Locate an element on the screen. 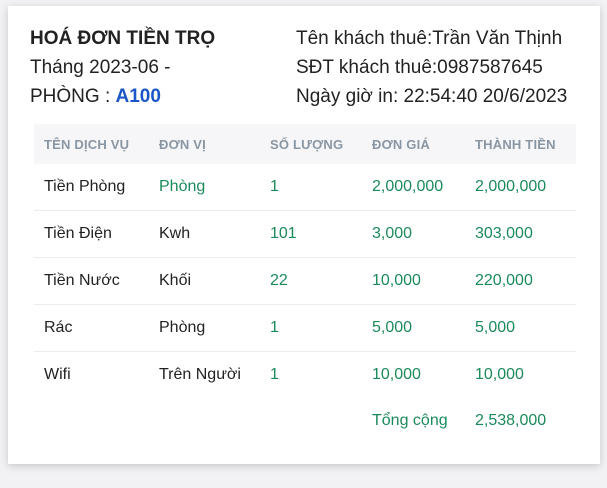  service-name-cell: Rác is located at coordinates (91, 328).